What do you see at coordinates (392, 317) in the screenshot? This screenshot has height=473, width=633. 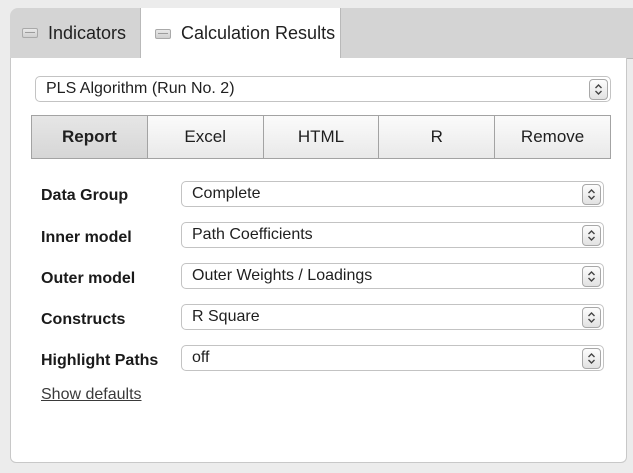 I see `constructs-select: R Square` at bounding box center [392, 317].